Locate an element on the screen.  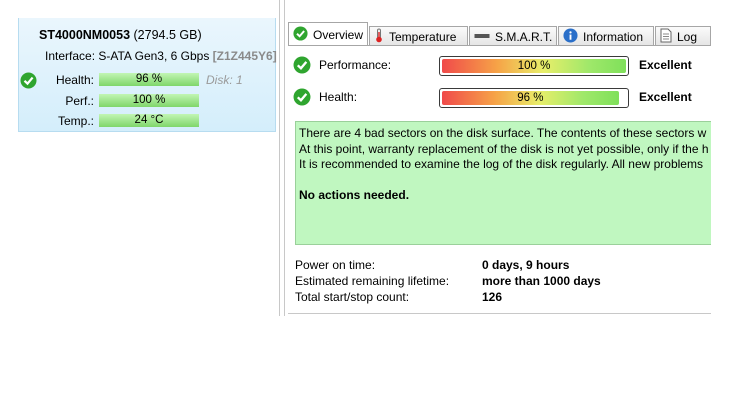
performance-row: Performance: 100 % Excellent is located at coordinates (503, 66).